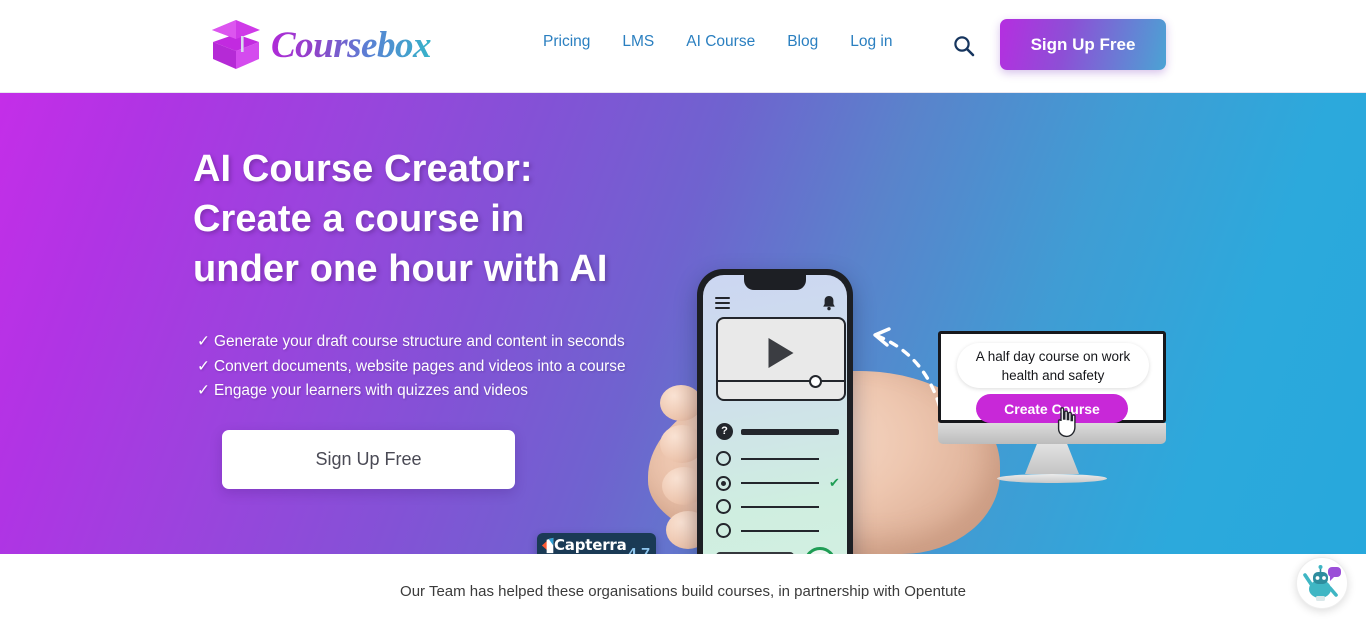 The width and height of the screenshot is (1366, 619). I want to click on monitor-stand-neck, so click(1052, 459).